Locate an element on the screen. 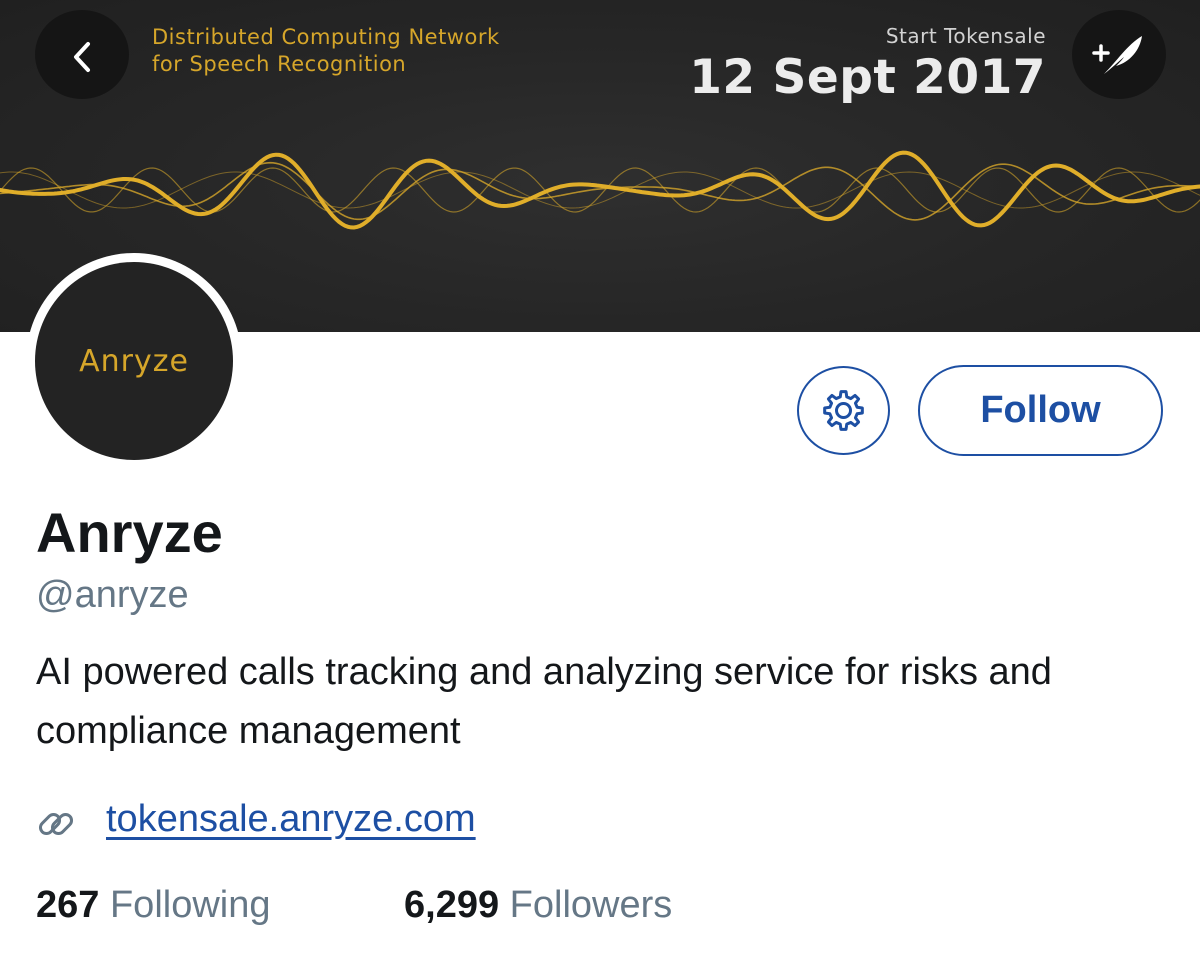 Image resolution: width=1200 pixels, height=976 pixels. avatar-image: Anryze is located at coordinates (134, 361).